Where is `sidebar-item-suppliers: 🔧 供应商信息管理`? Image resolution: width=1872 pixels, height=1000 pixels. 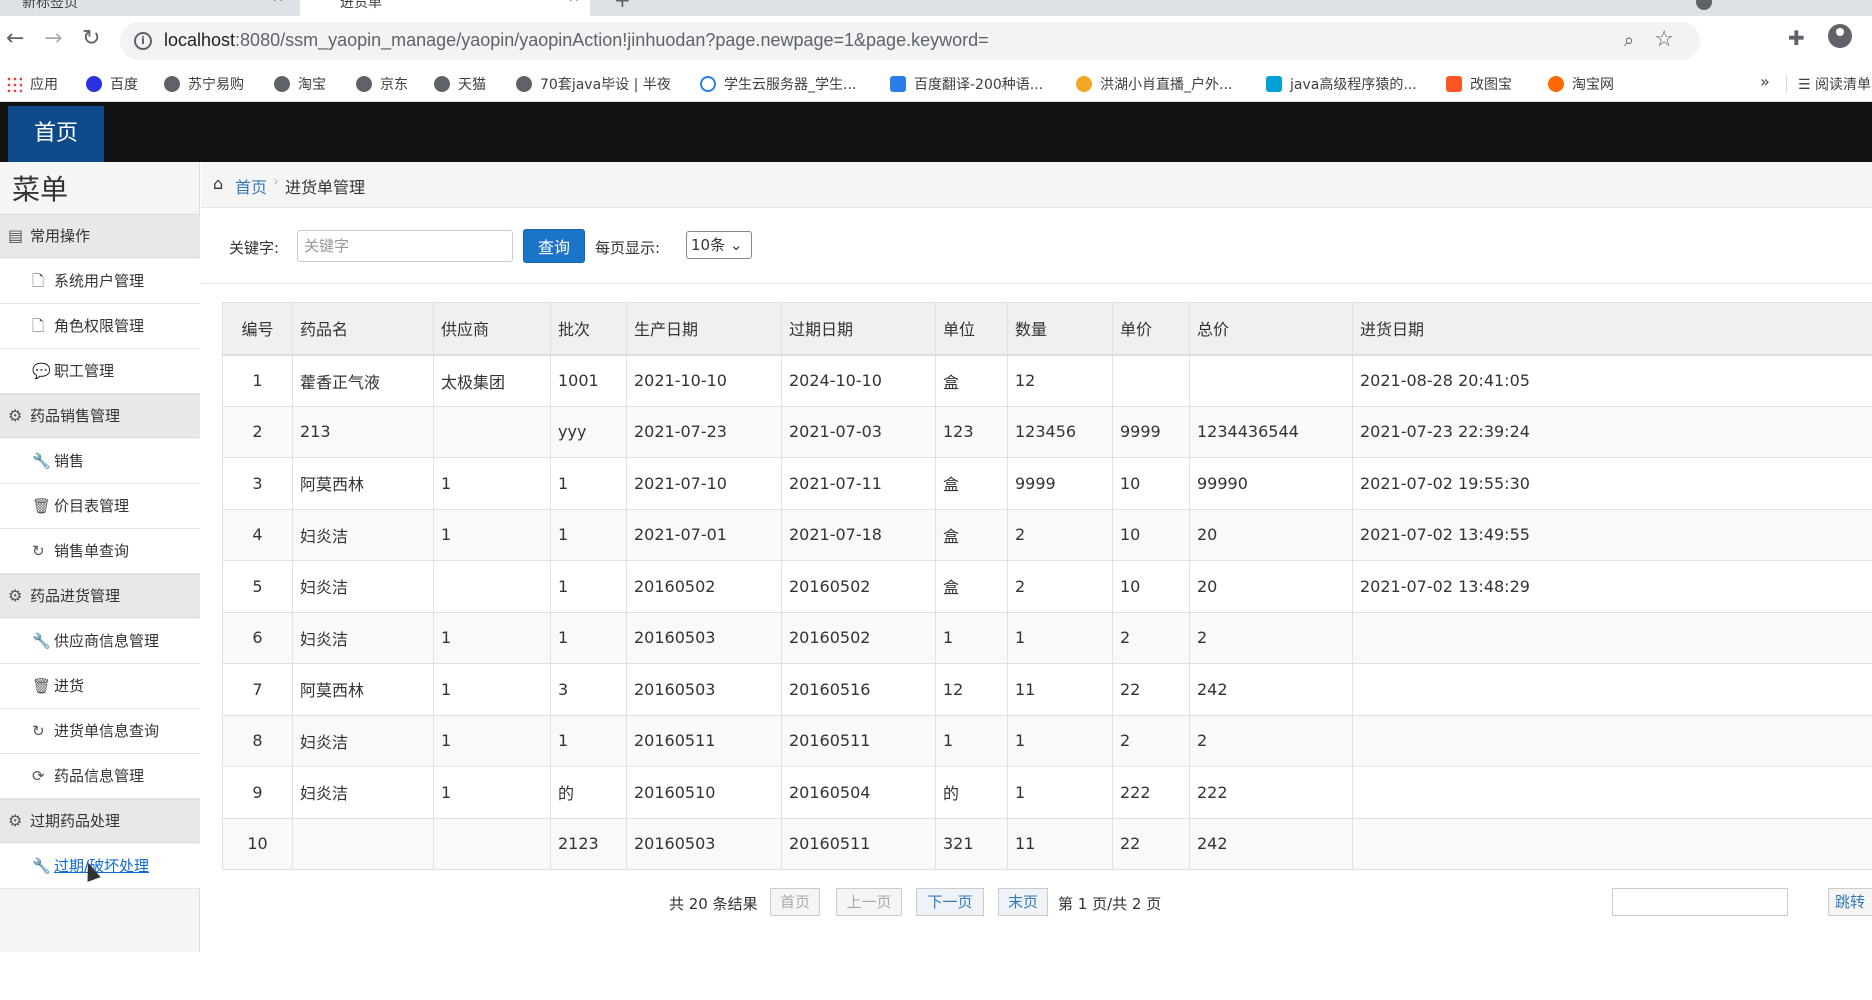
sidebar-item-suppliers: 🔧 供应商信息管理 is located at coordinates (100, 641).